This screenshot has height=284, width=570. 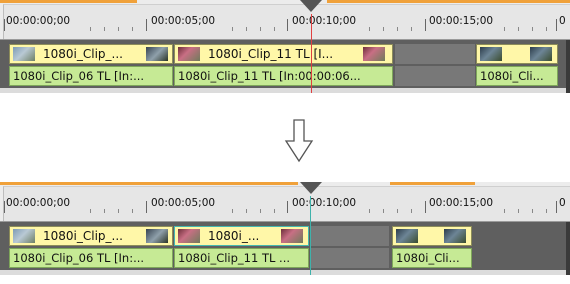 I want to click on down-arrow-icon, so click(x=299, y=141).